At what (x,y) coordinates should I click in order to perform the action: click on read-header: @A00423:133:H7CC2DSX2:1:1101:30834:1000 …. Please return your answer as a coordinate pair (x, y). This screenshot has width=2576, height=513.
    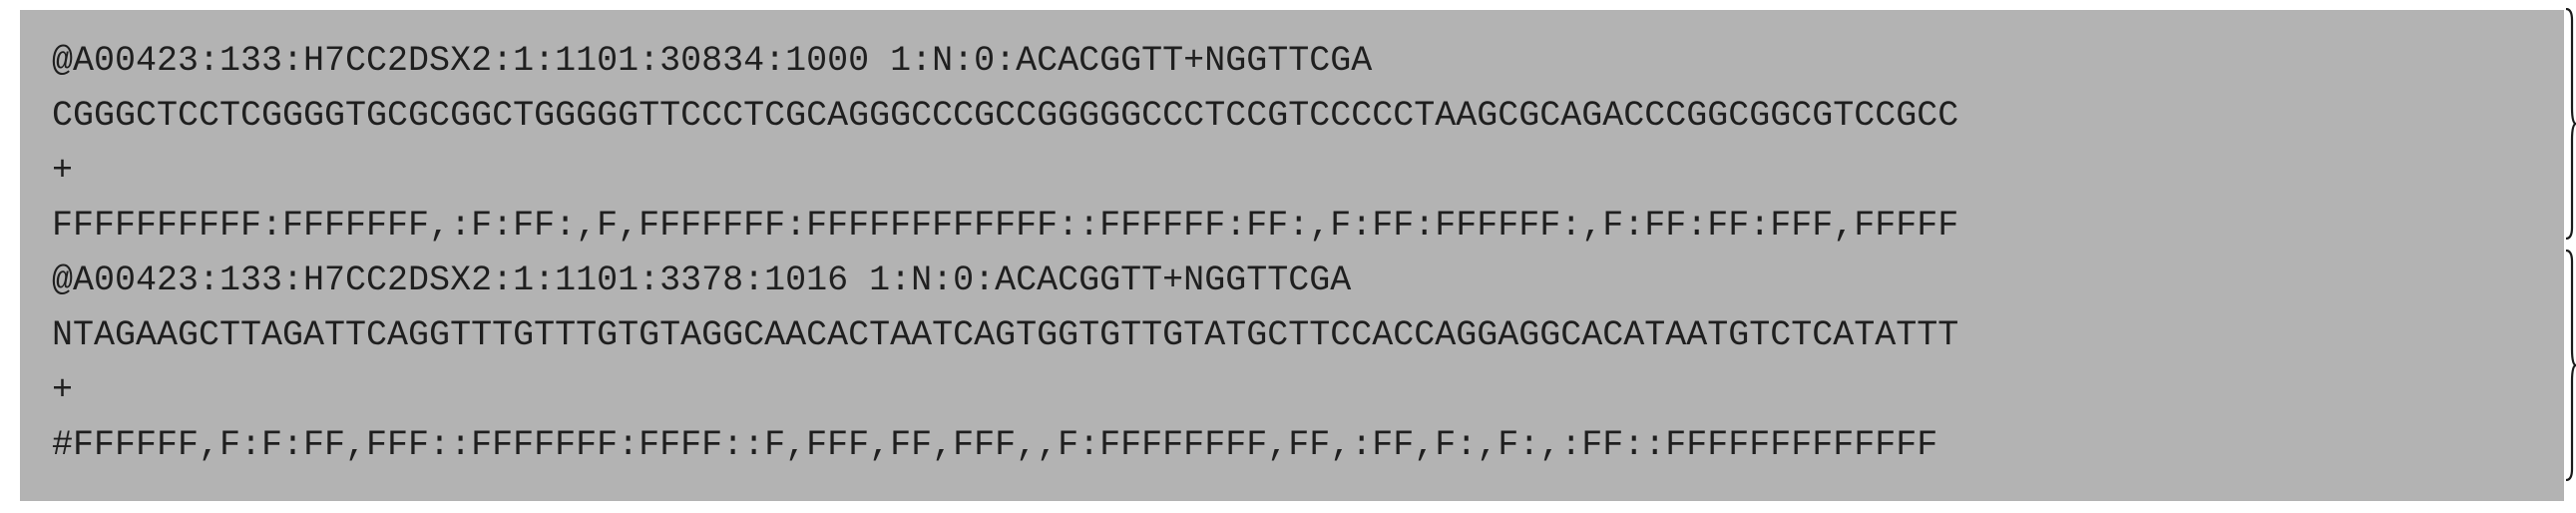
    Looking at the image, I should click on (712, 61).